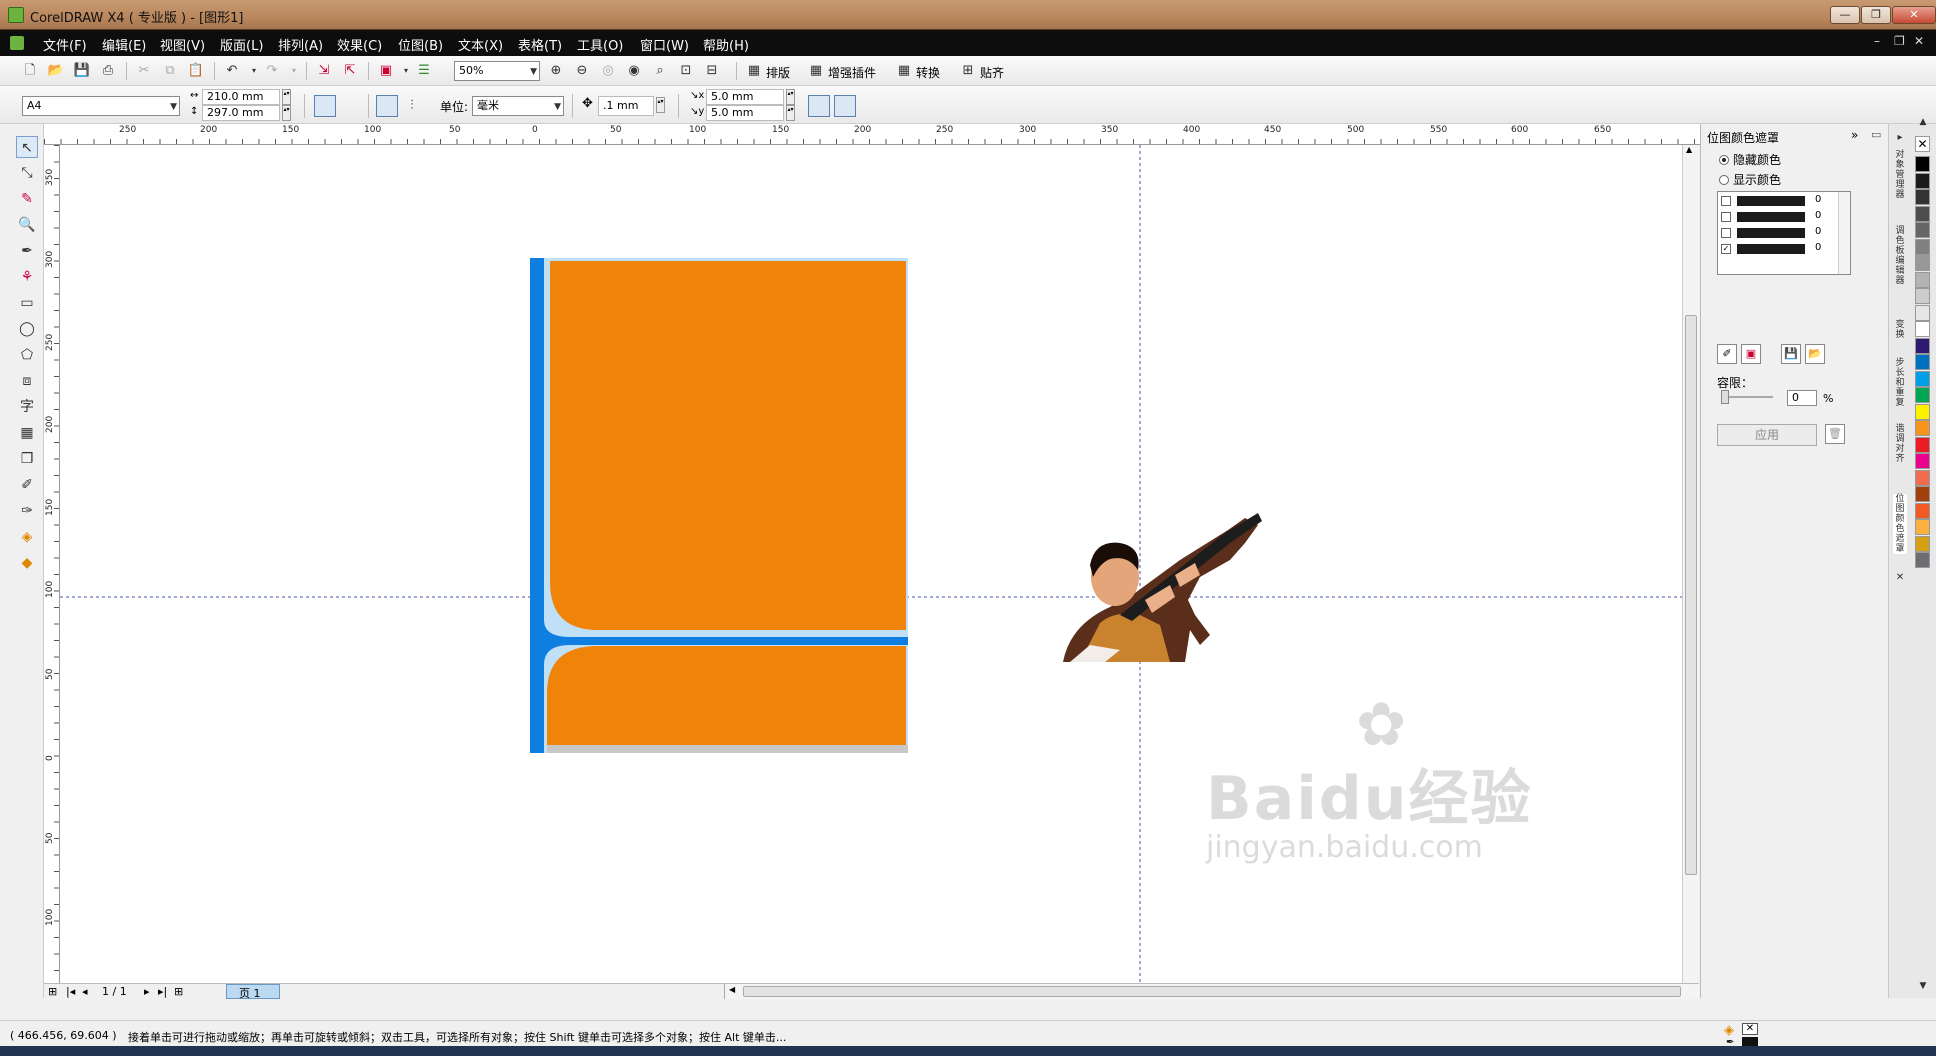 The height and width of the screenshot is (1056, 1936). I want to click on zoom-page-icon: ⌕, so click(660, 71).